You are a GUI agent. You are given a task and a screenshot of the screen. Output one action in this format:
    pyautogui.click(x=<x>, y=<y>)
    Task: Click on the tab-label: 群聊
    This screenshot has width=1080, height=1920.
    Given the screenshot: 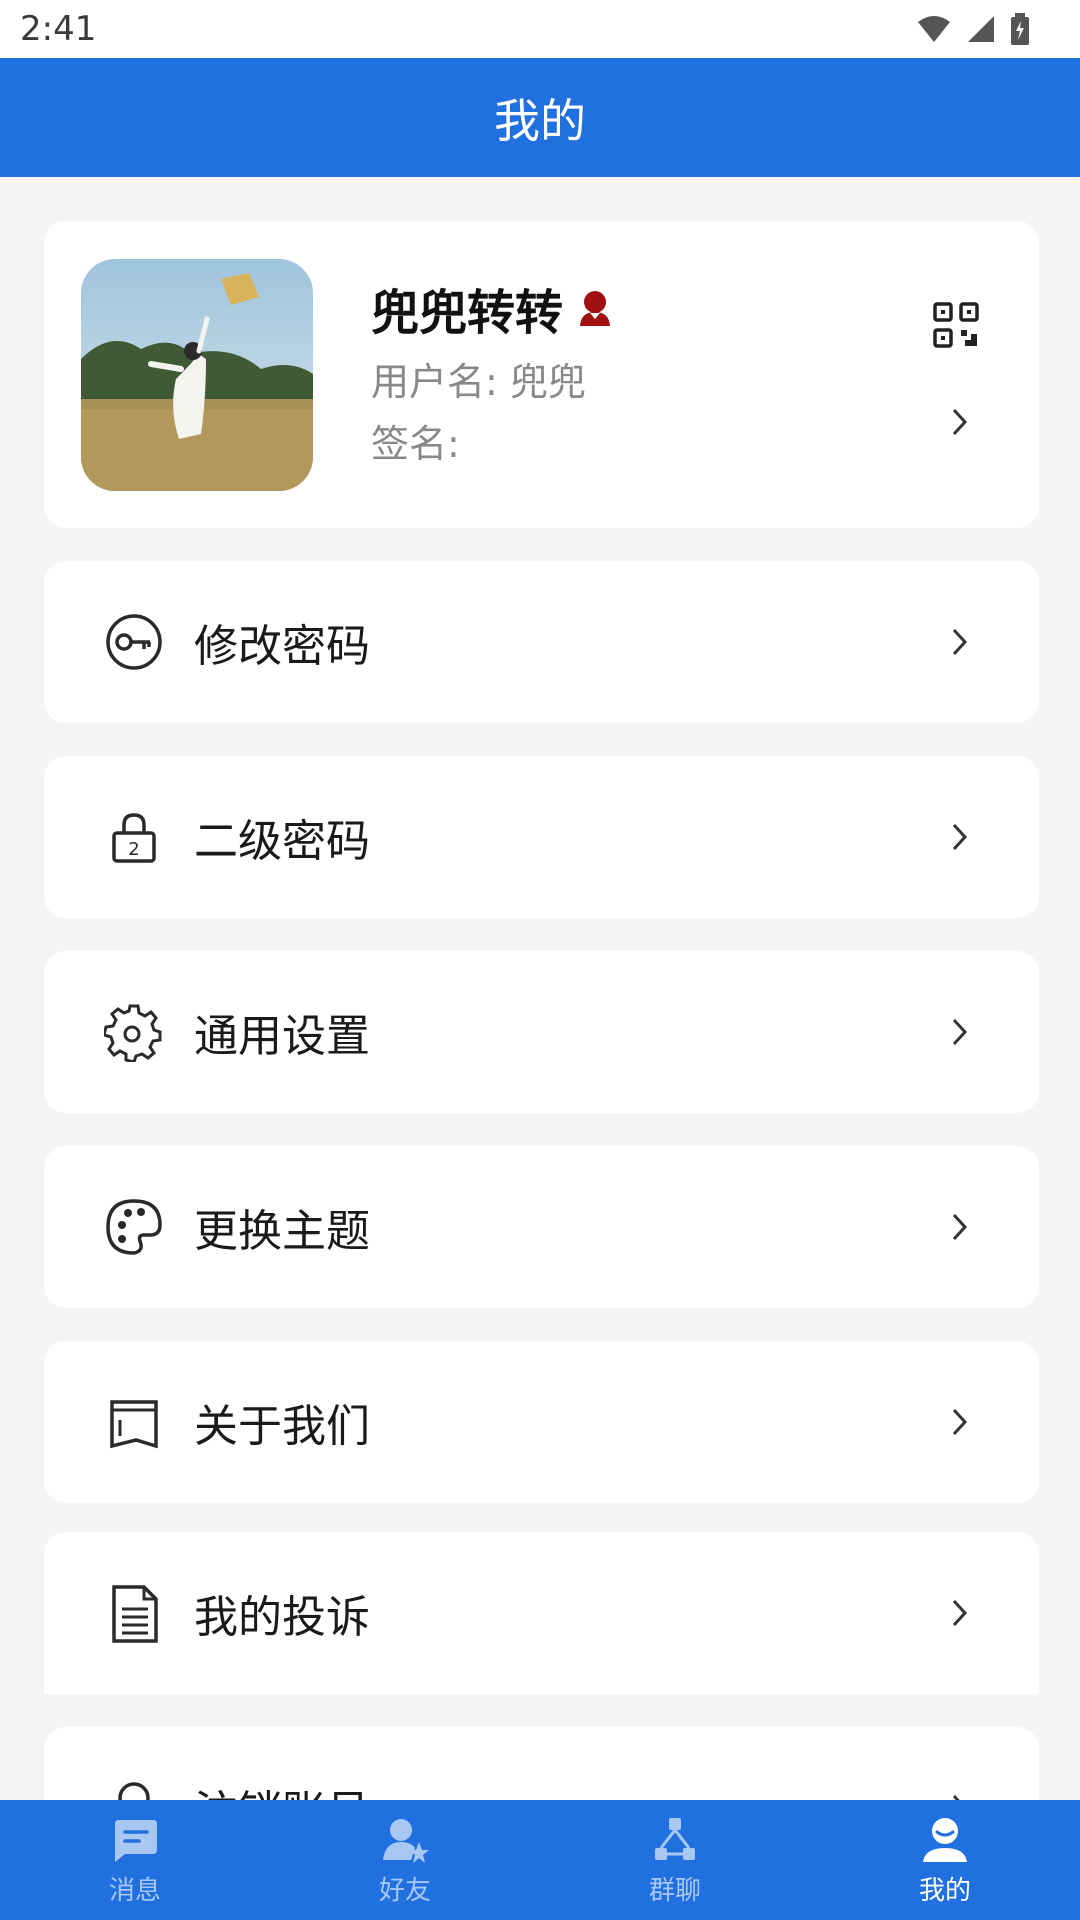 What is the action you would take?
    pyautogui.click(x=674, y=1891)
    